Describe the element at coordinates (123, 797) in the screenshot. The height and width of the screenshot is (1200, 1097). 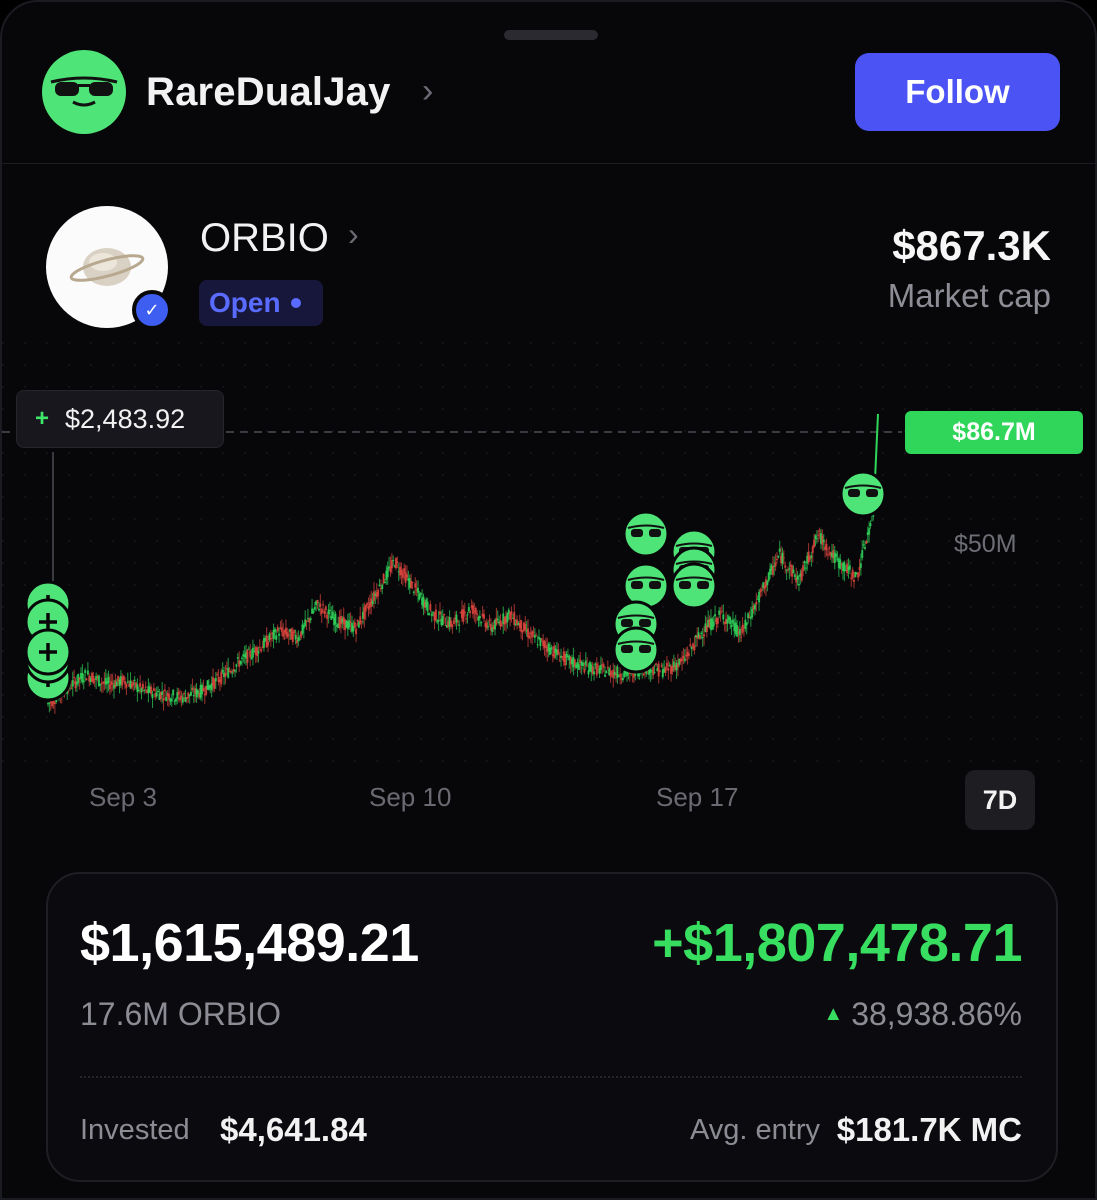
I see `x-axis-label: Sep 3` at that location.